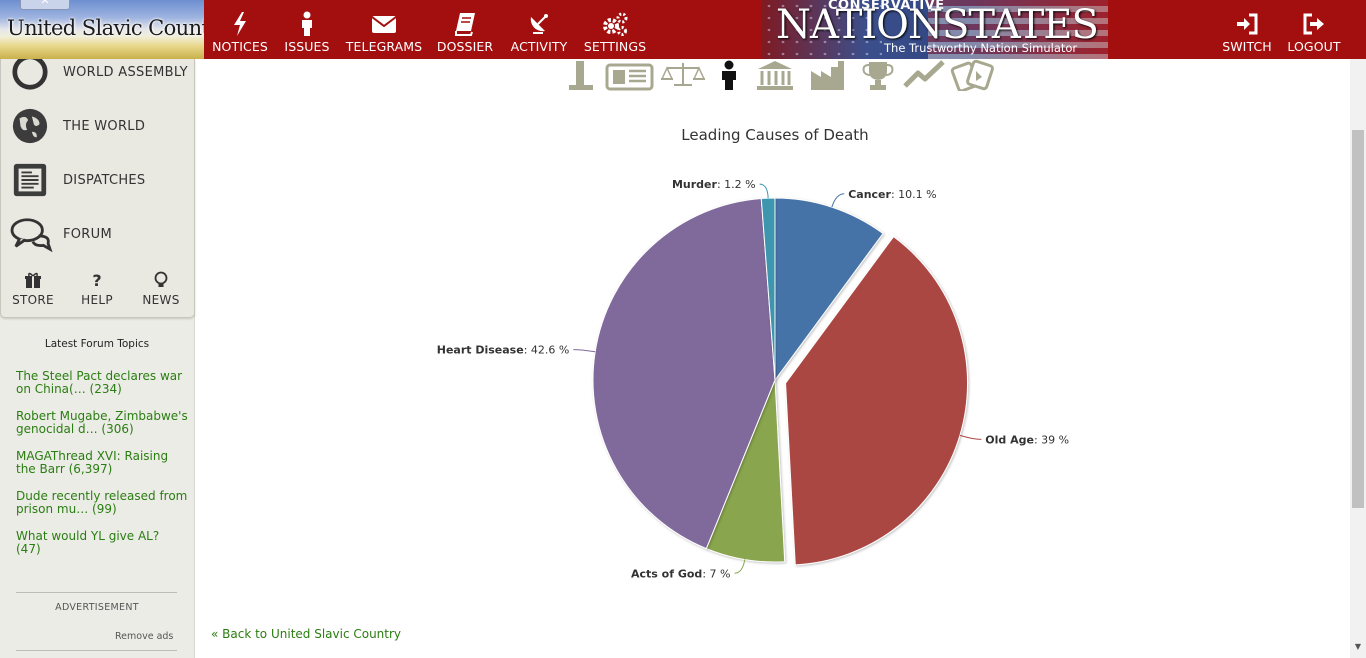 The image size is (1366, 658). What do you see at coordinates (680, 573) in the screenshot?
I see `pie-label-acts-of-god: Acts of God: 7 %` at bounding box center [680, 573].